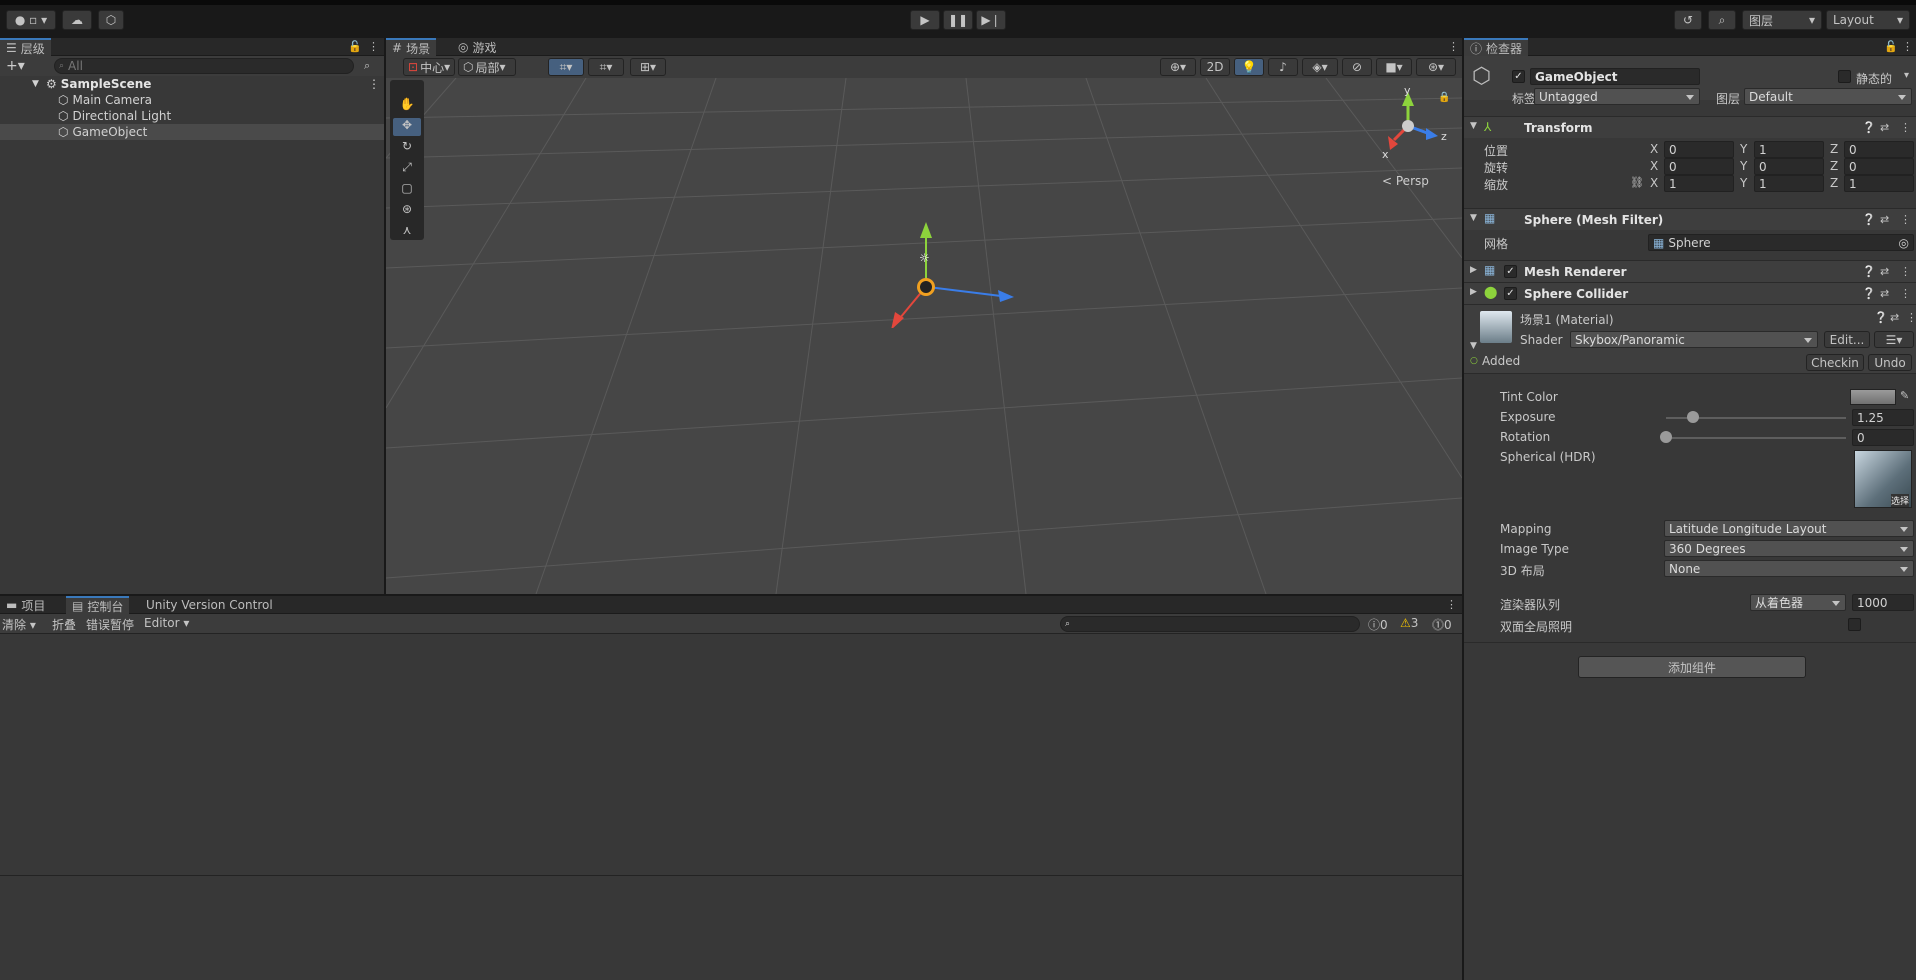  Describe the element at coordinates (98, 605) in the screenshot. I see `tab-console: ▤ 控制台` at that location.